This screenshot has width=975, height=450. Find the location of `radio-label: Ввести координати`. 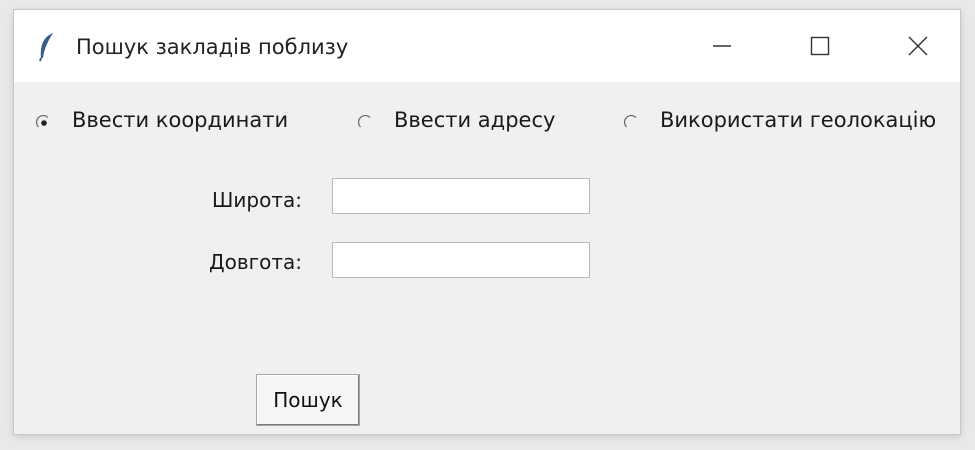

radio-label: Ввести координати is located at coordinates (180, 120).